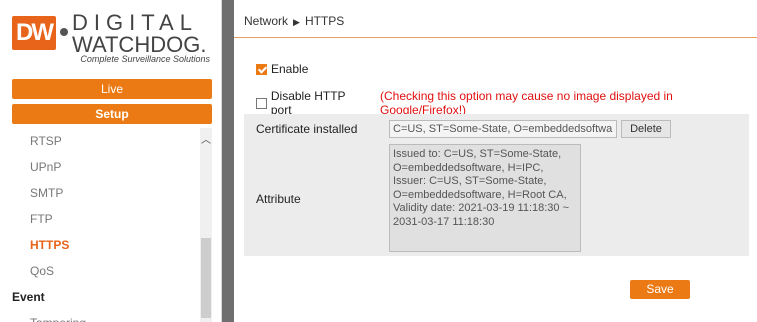 This screenshot has width=757, height=322. What do you see at coordinates (660, 289) in the screenshot?
I see `save-button: Save` at bounding box center [660, 289].